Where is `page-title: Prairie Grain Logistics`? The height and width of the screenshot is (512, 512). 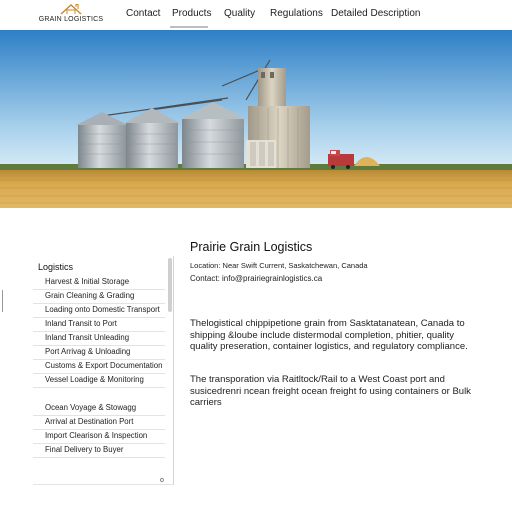
page-title: Prairie Grain Logistics is located at coordinates (251, 247).